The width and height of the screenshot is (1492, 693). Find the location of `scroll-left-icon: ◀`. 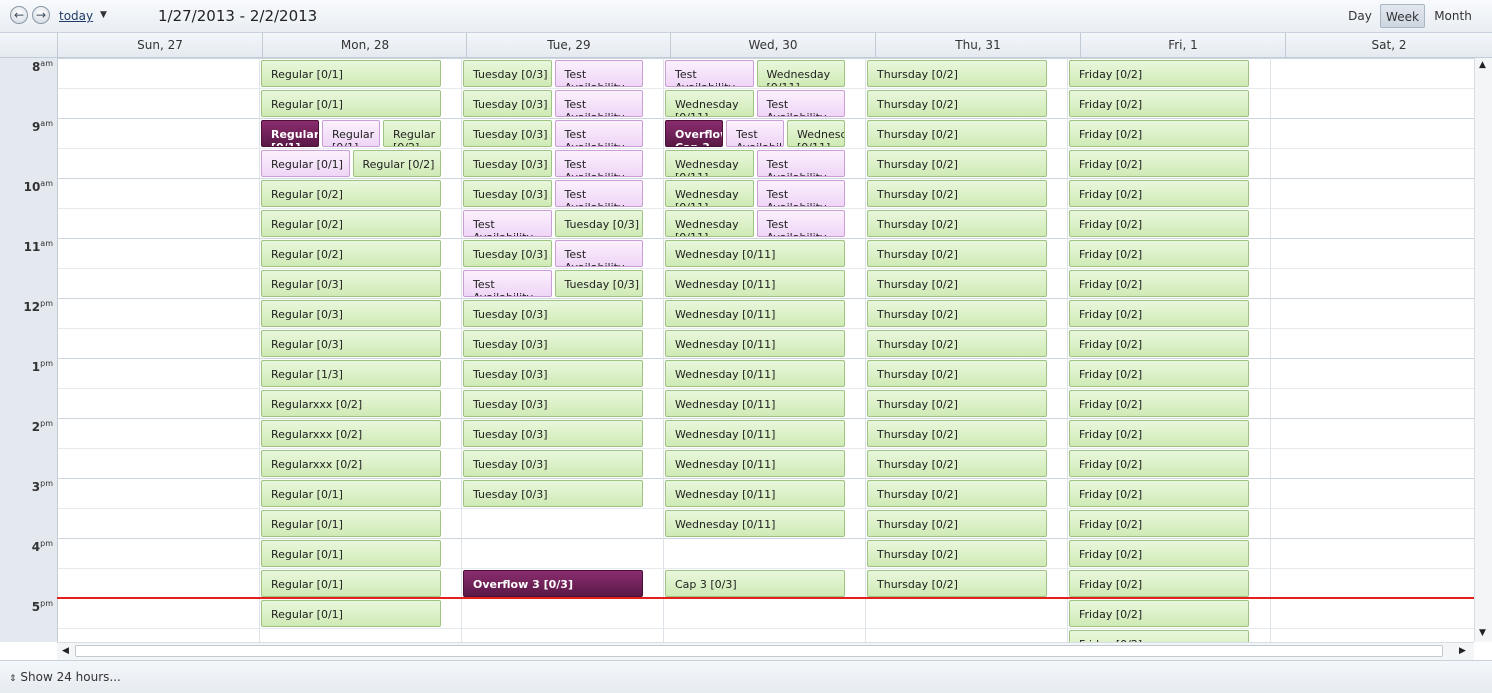

scroll-left-icon: ◀ is located at coordinates (65, 651).